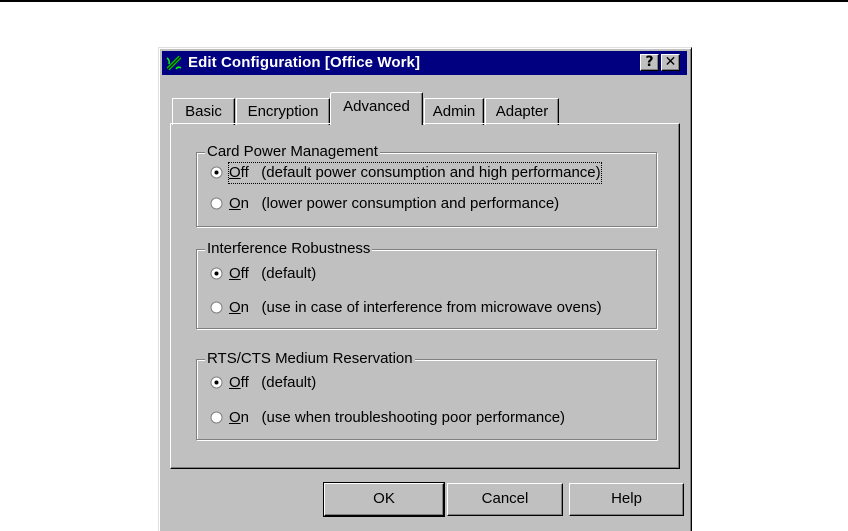 The image size is (848, 531). I want to click on title-bar: Edit Configuration [Office Work] ? ✕, so click(424, 63).